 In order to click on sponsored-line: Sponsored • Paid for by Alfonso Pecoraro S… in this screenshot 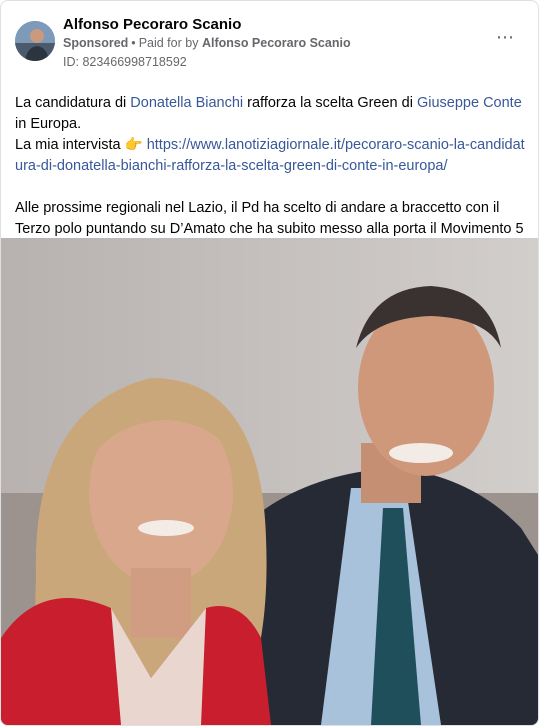, I will do `click(207, 43)`.